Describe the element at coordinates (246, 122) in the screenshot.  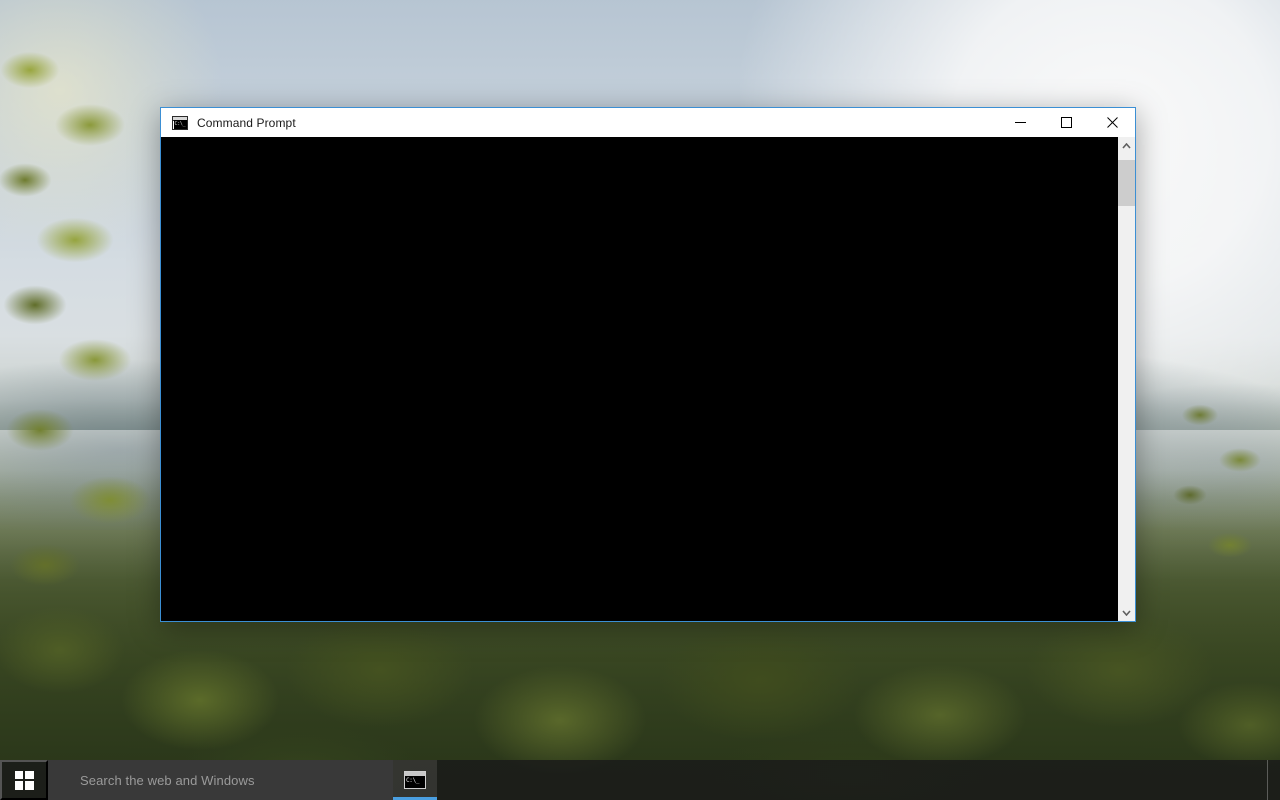
I see `window-title: Command Prompt` at that location.